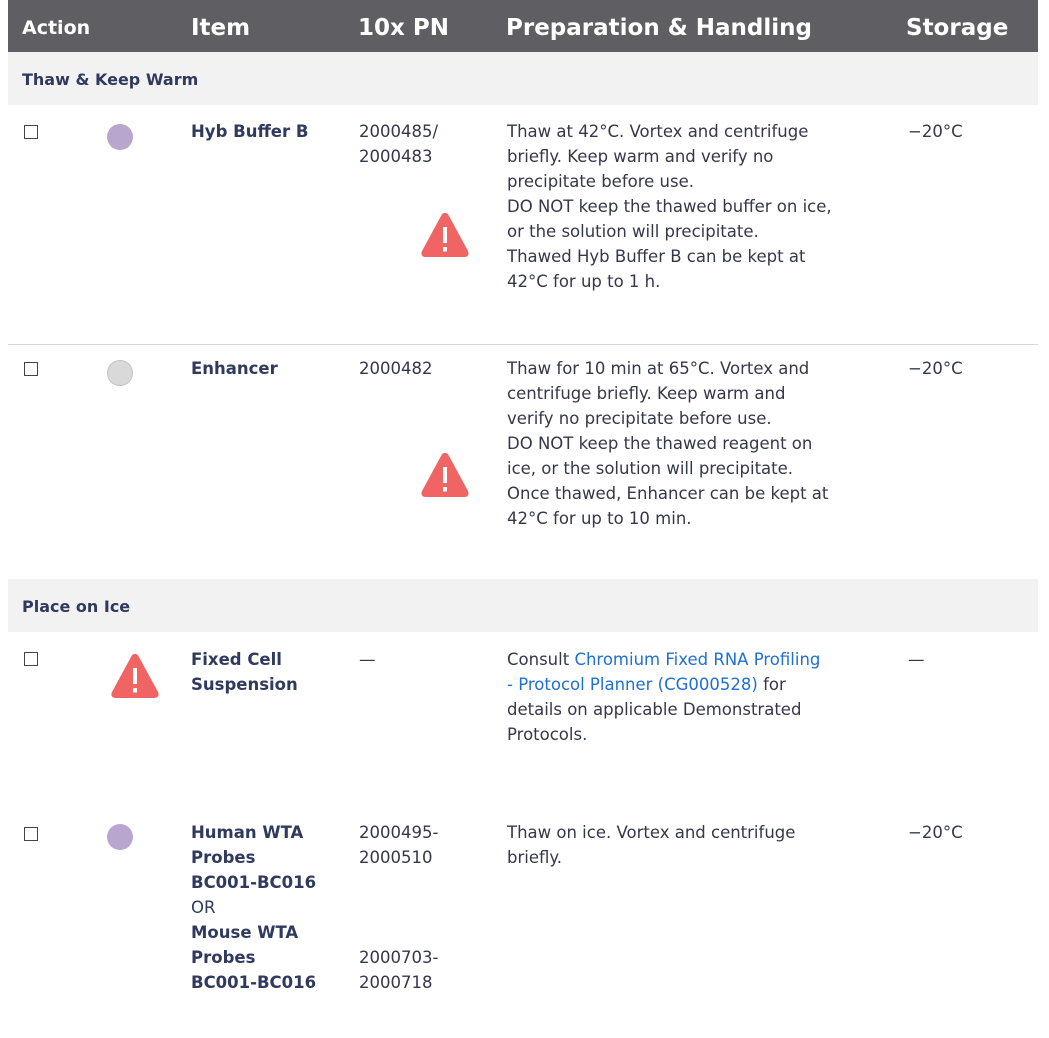  I want to click on part-number: —, so click(367, 659).